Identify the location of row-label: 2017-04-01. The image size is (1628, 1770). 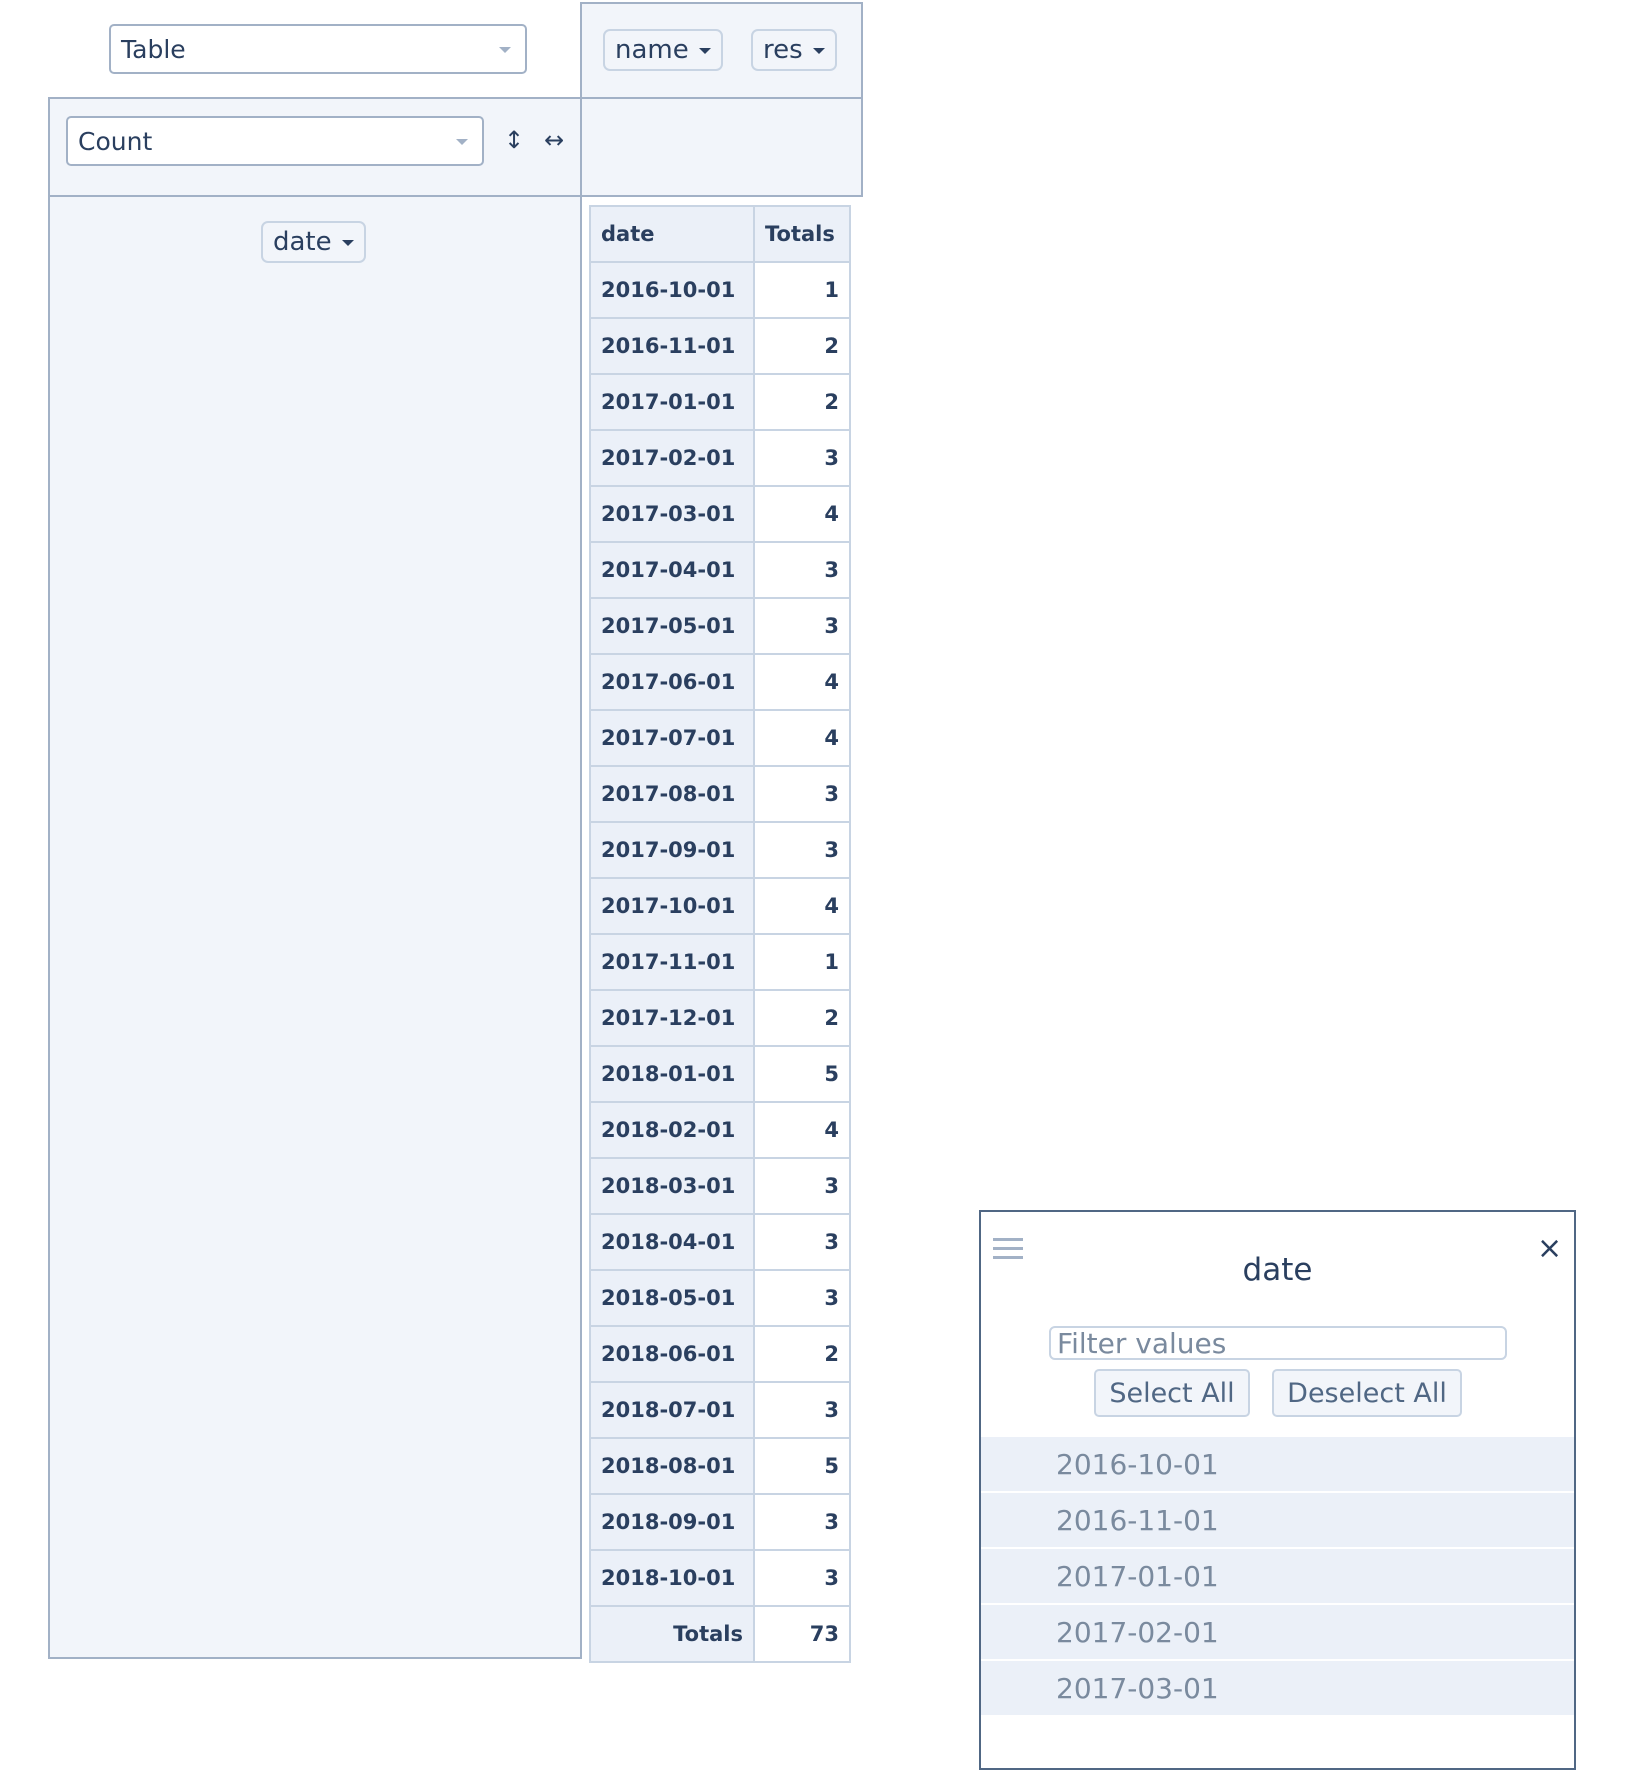
(672, 570).